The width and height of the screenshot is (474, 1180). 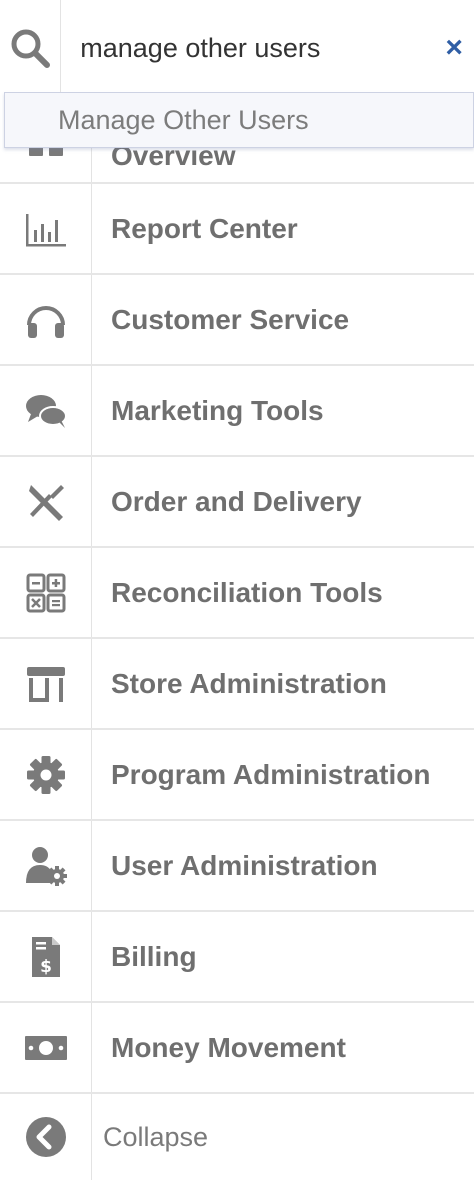 I want to click on menu-label: Order and Delivery, so click(x=236, y=501).